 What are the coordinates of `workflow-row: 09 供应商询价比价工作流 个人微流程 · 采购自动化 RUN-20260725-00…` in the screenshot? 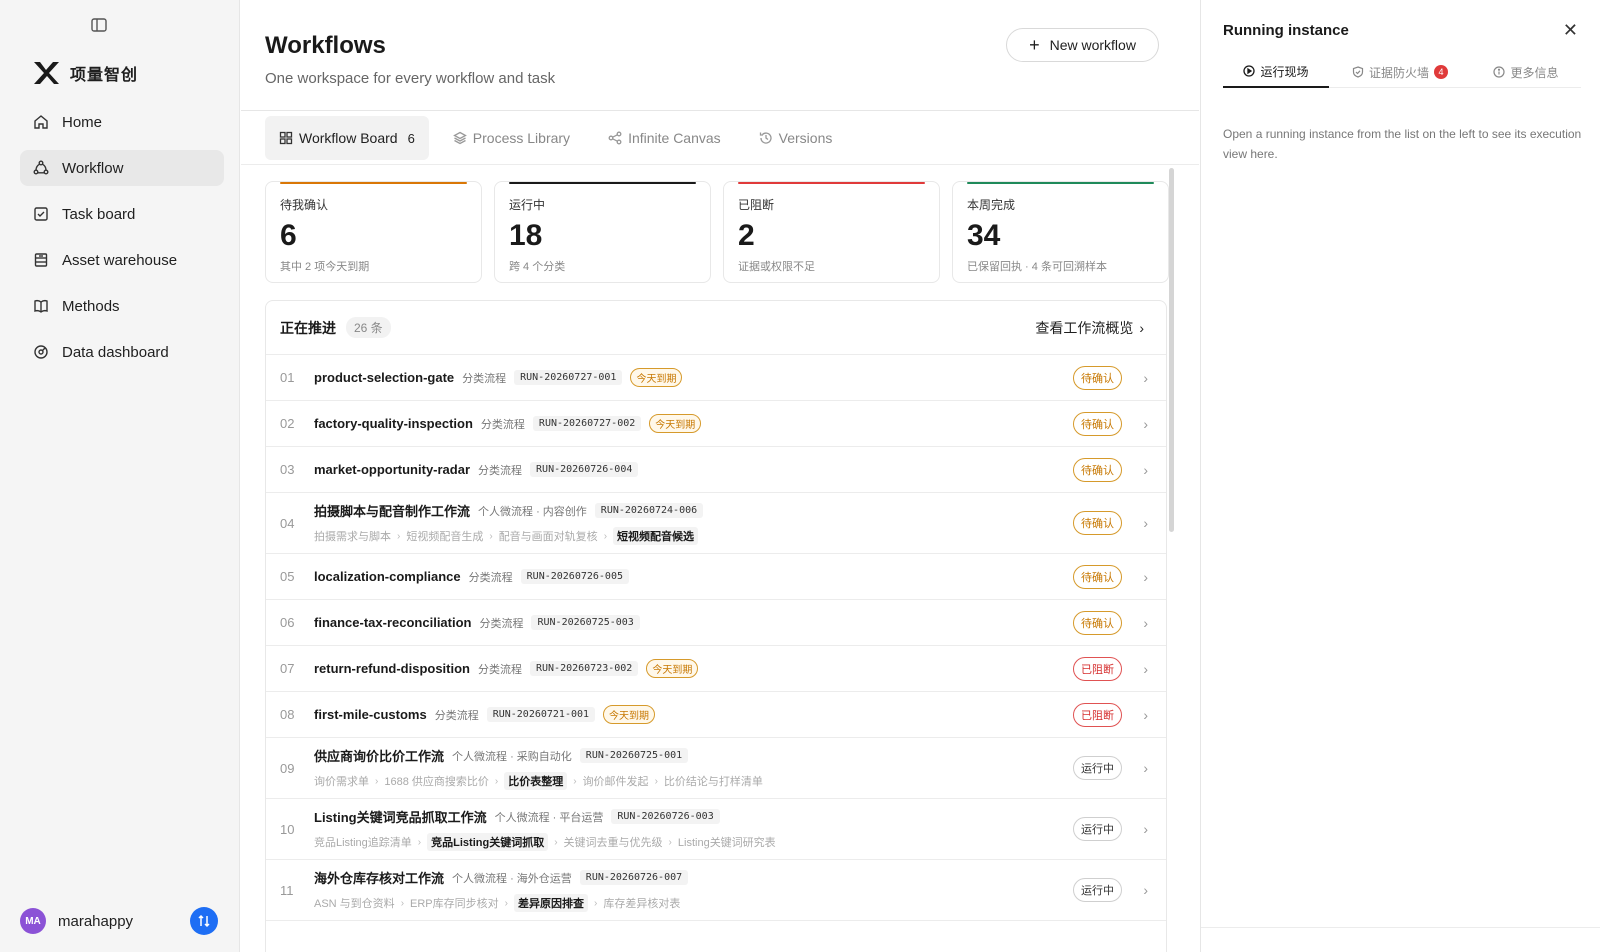 It's located at (716, 768).